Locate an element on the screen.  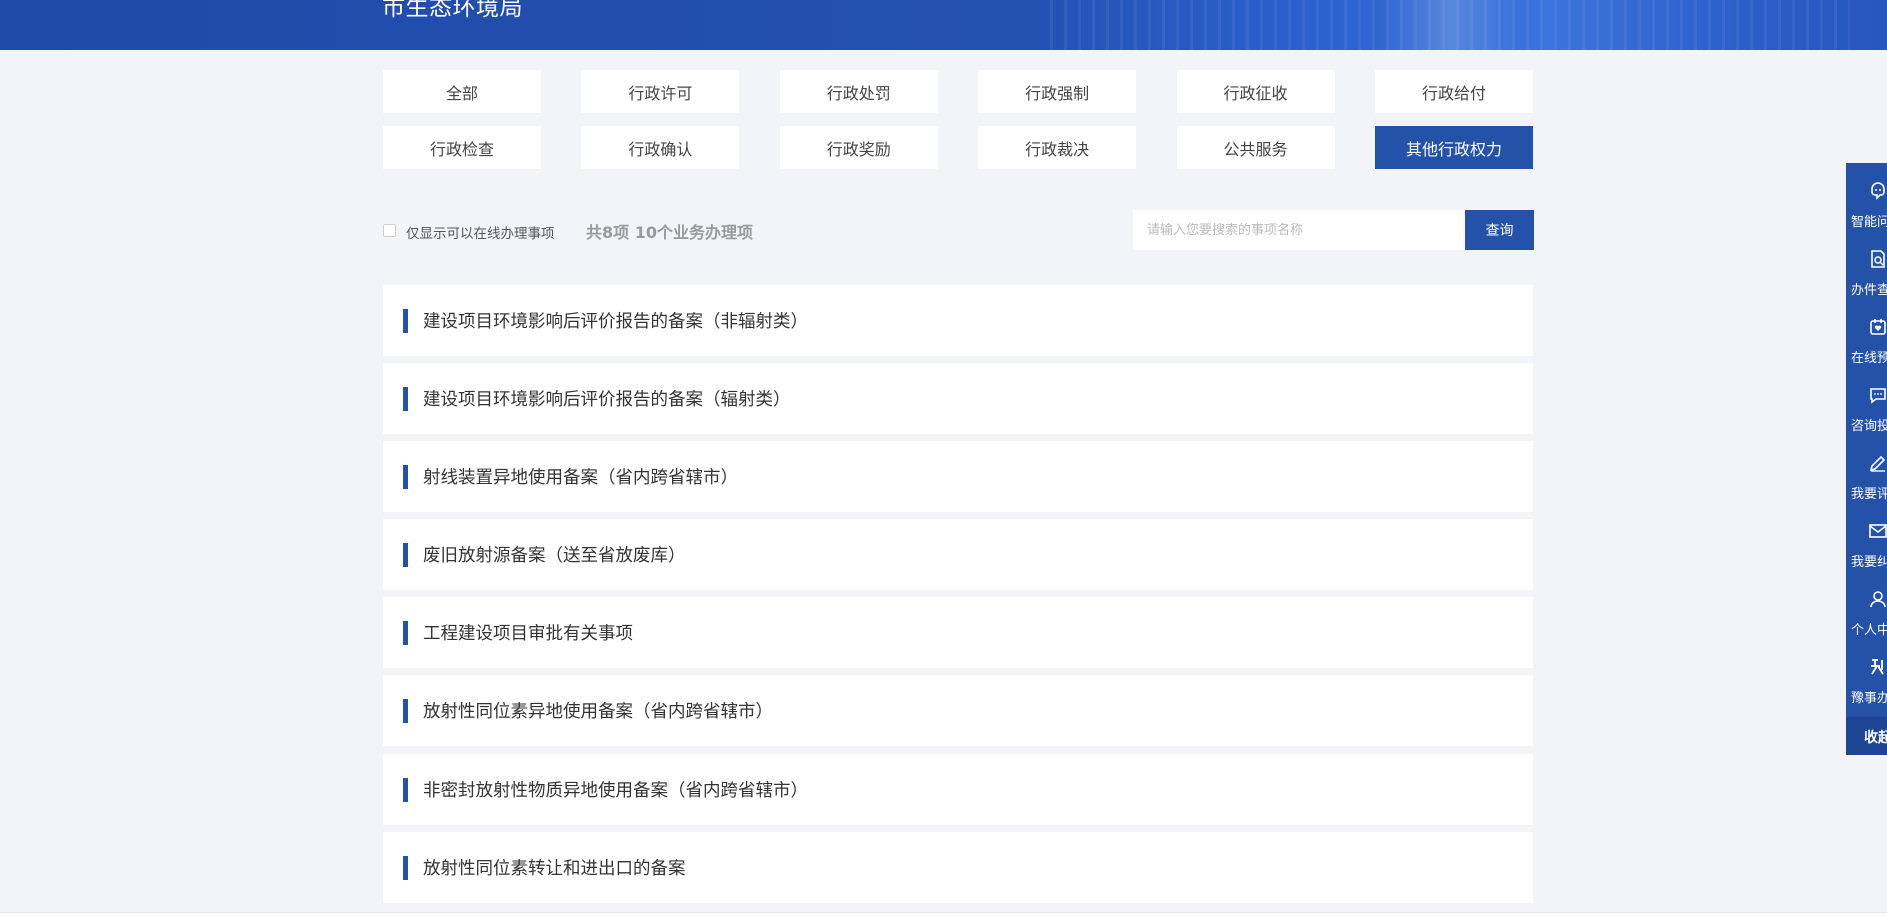
item-title: 放射性同位素异地使用备案（省内跨省辖市） is located at coordinates (598, 710).